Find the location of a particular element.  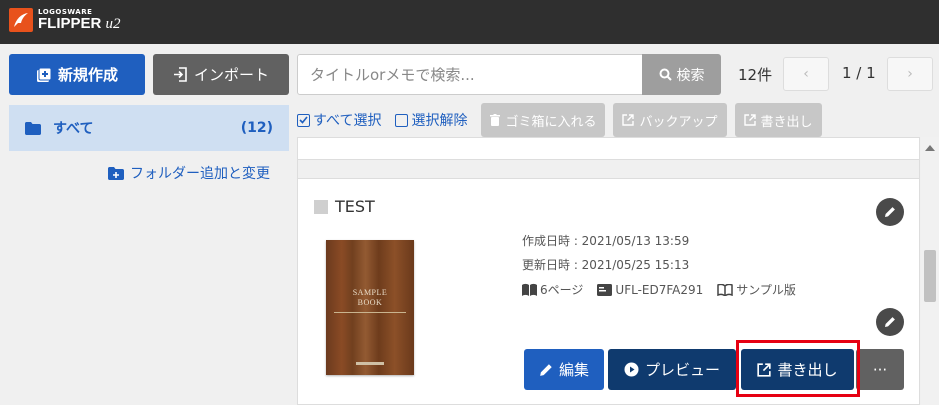

book-cover: SAMPLE BOOK is located at coordinates (370, 307).